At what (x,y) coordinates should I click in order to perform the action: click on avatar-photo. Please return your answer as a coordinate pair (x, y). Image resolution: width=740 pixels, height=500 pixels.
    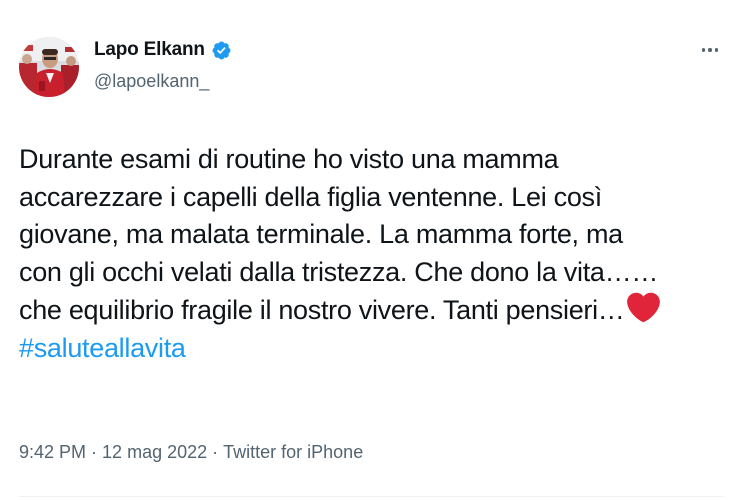
    Looking at the image, I should click on (49, 67).